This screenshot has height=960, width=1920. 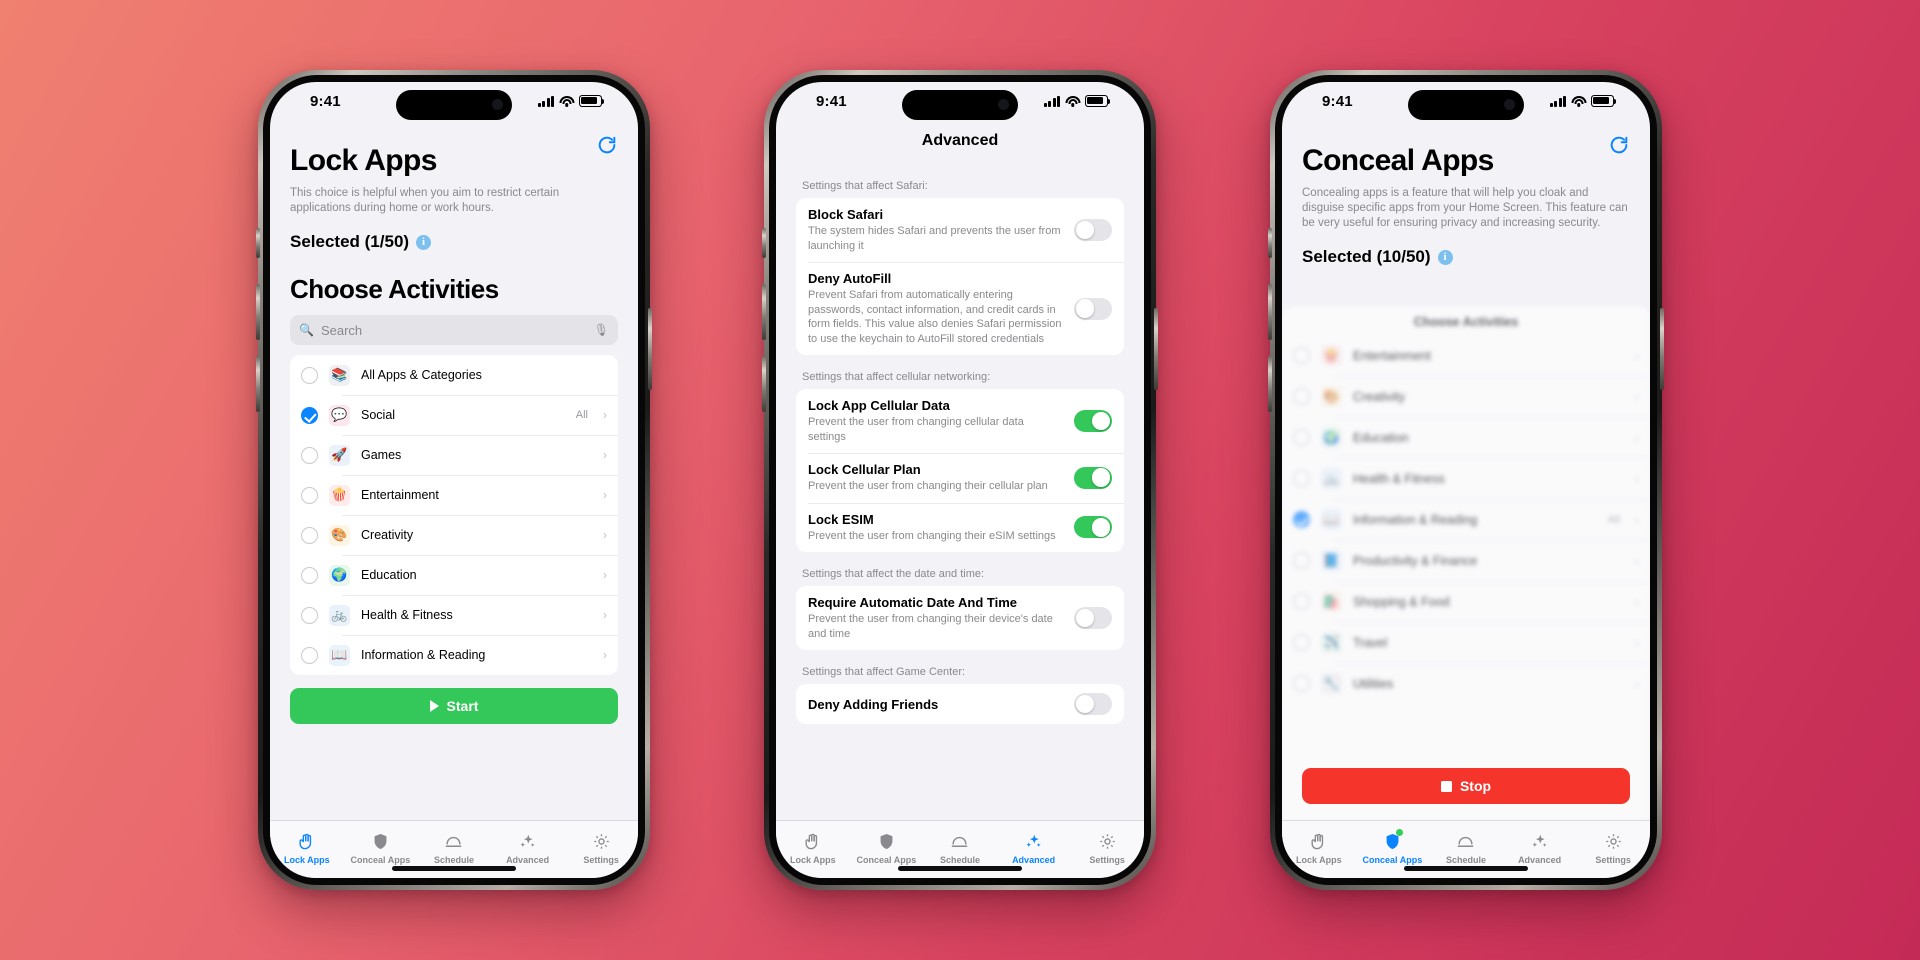 I want to click on row-trailing-label: All, so click(x=581, y=415).